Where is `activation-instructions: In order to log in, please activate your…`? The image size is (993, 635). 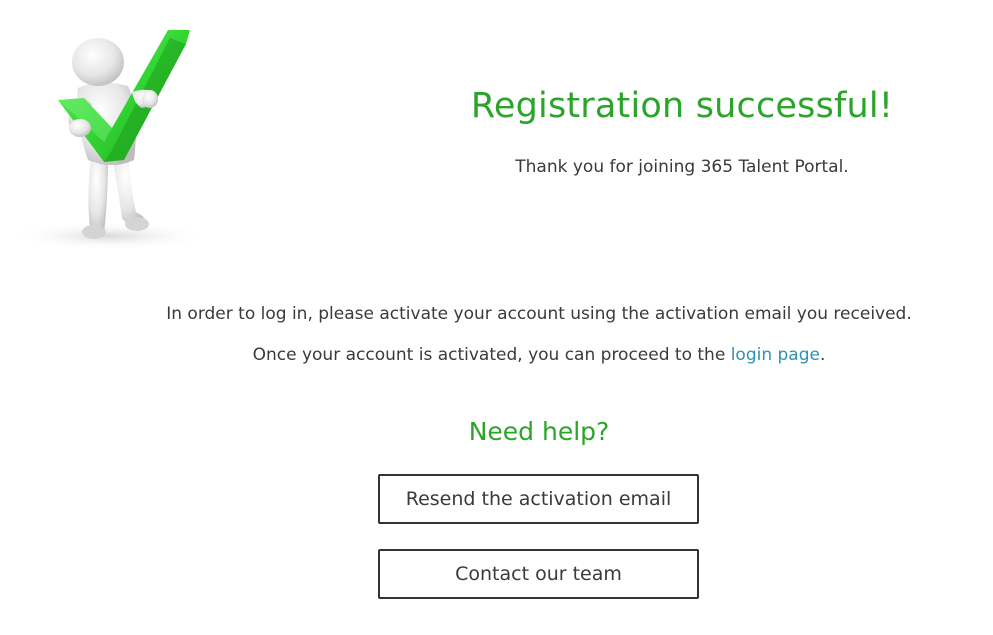 activation-instructions: In order to log in, please activate your… is located at coordinates (539, 314).